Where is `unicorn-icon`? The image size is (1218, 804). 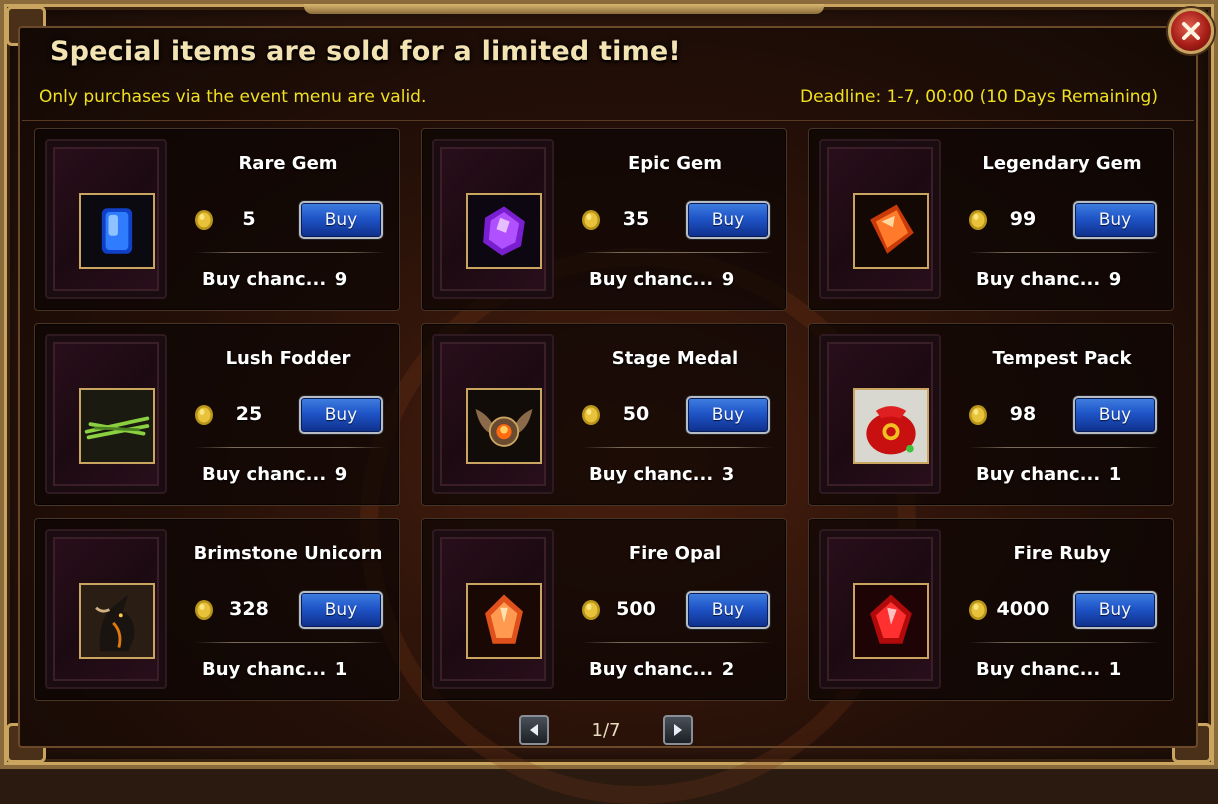
unicorn-icon is located at coordinates (117, 621).